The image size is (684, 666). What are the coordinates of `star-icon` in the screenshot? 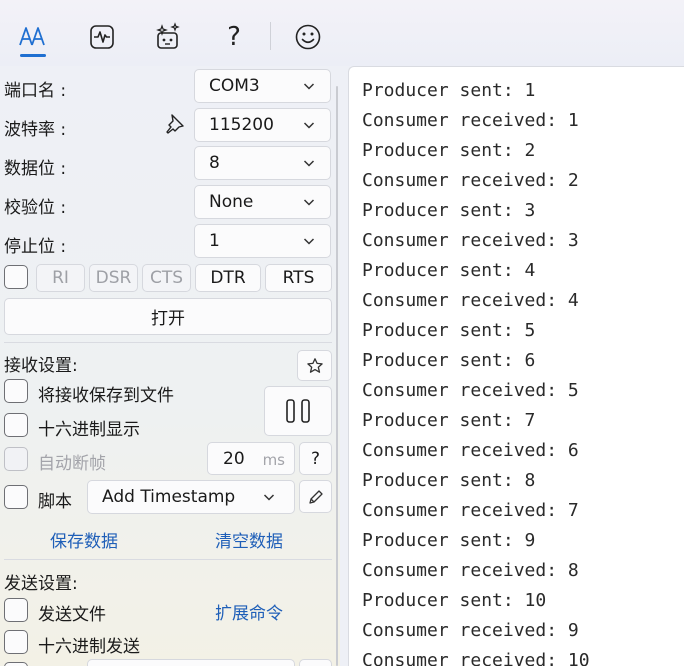 It's located at (314, 365).